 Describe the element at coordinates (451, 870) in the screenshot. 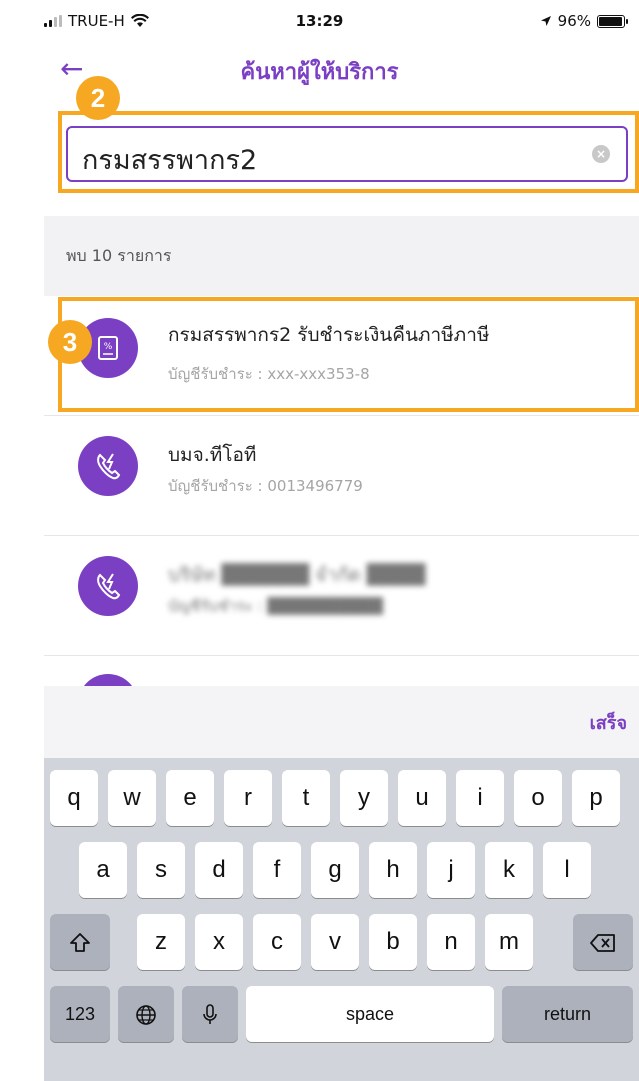

I see `key-j: j` at that location.